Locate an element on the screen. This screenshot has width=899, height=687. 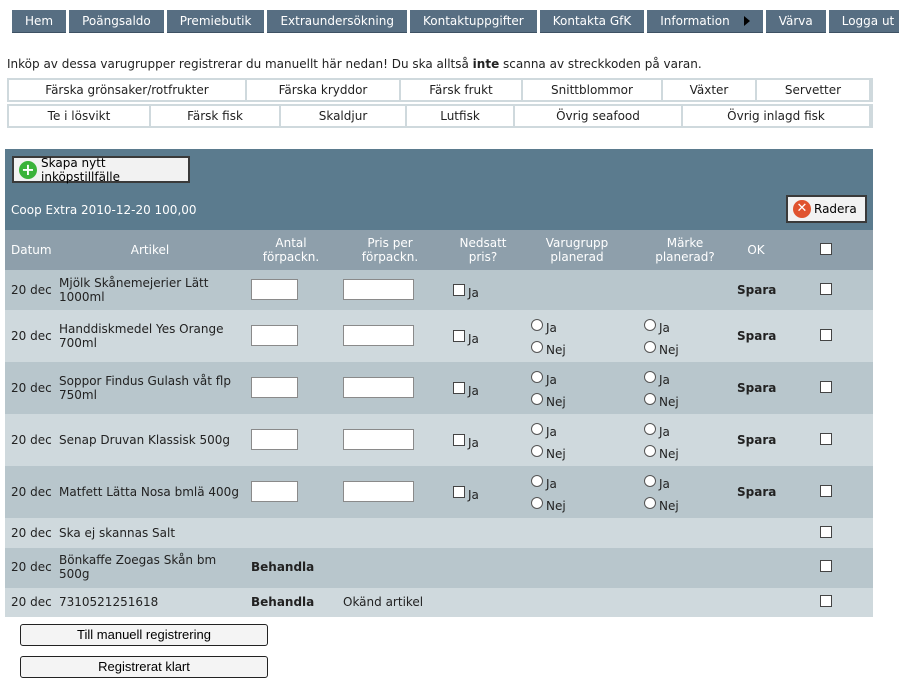
nav-poangsaldo: Poängsaldo is located at coordinates (116, 21).